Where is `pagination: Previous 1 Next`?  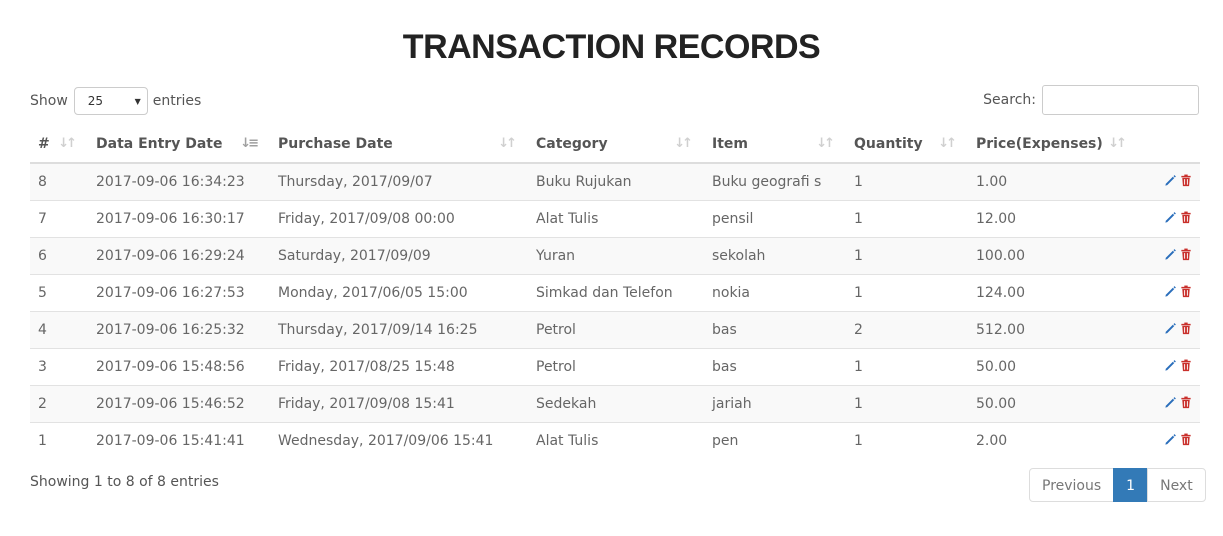 pagination: Previous 1 Next is located at coordinates (1117, 485).